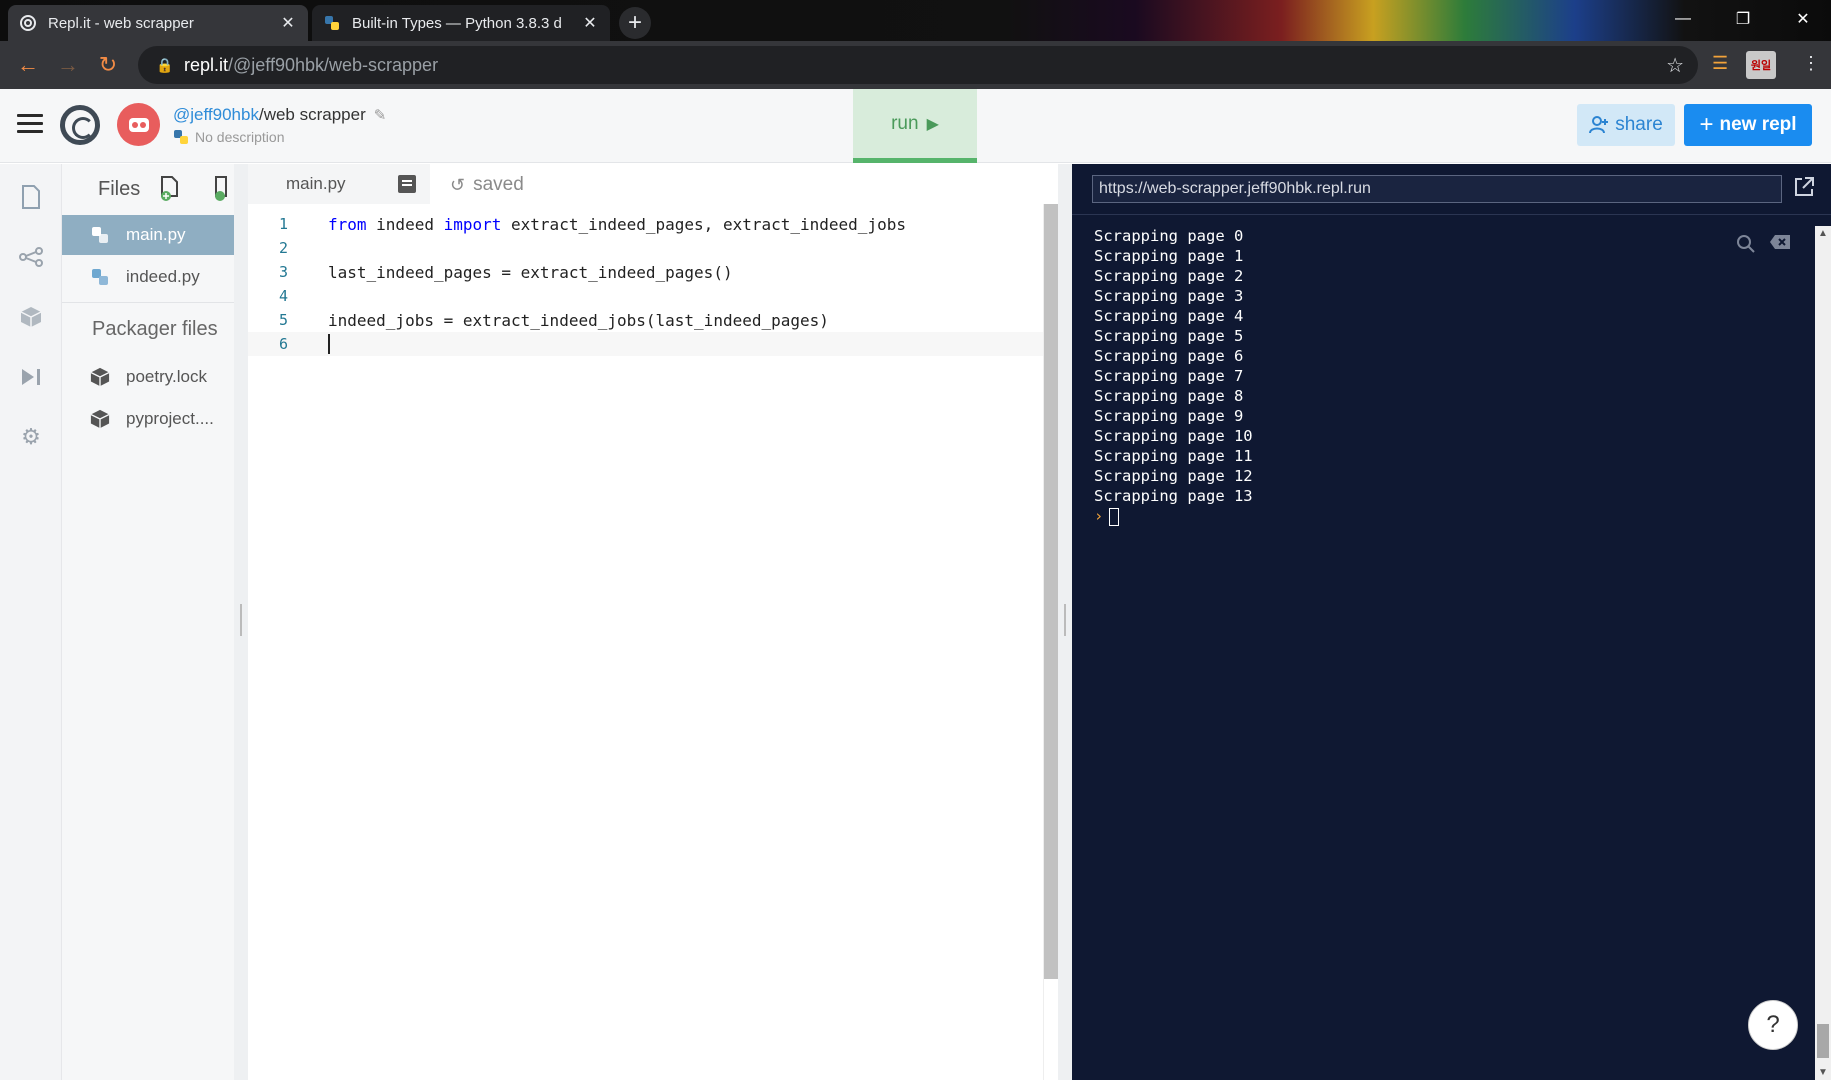  Describe the element at coordinates (1639, 124) in the screenshot. I see `share-label: share` at that location.